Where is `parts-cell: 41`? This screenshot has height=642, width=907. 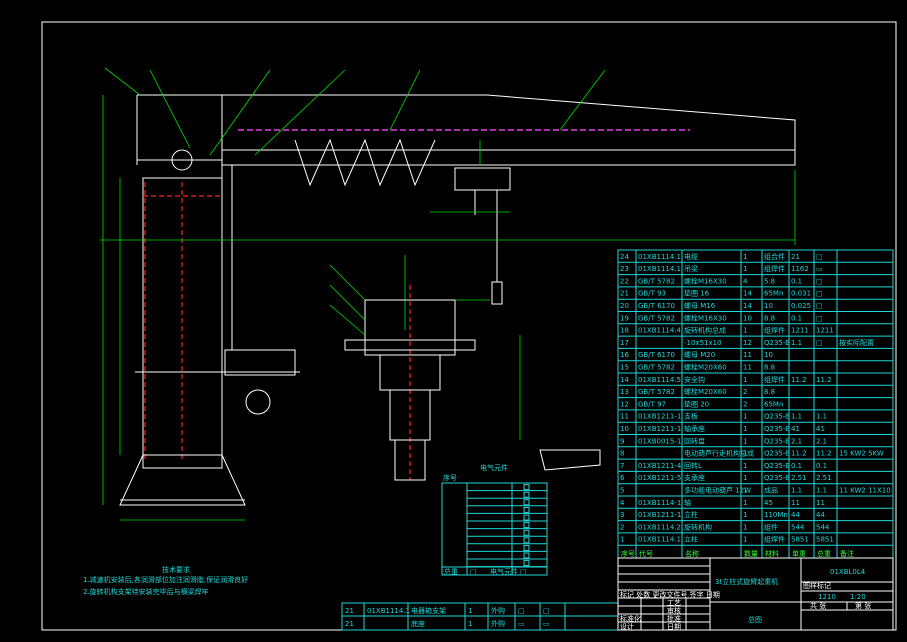
parts-cell: 41 is located at coordinates (795, 429).